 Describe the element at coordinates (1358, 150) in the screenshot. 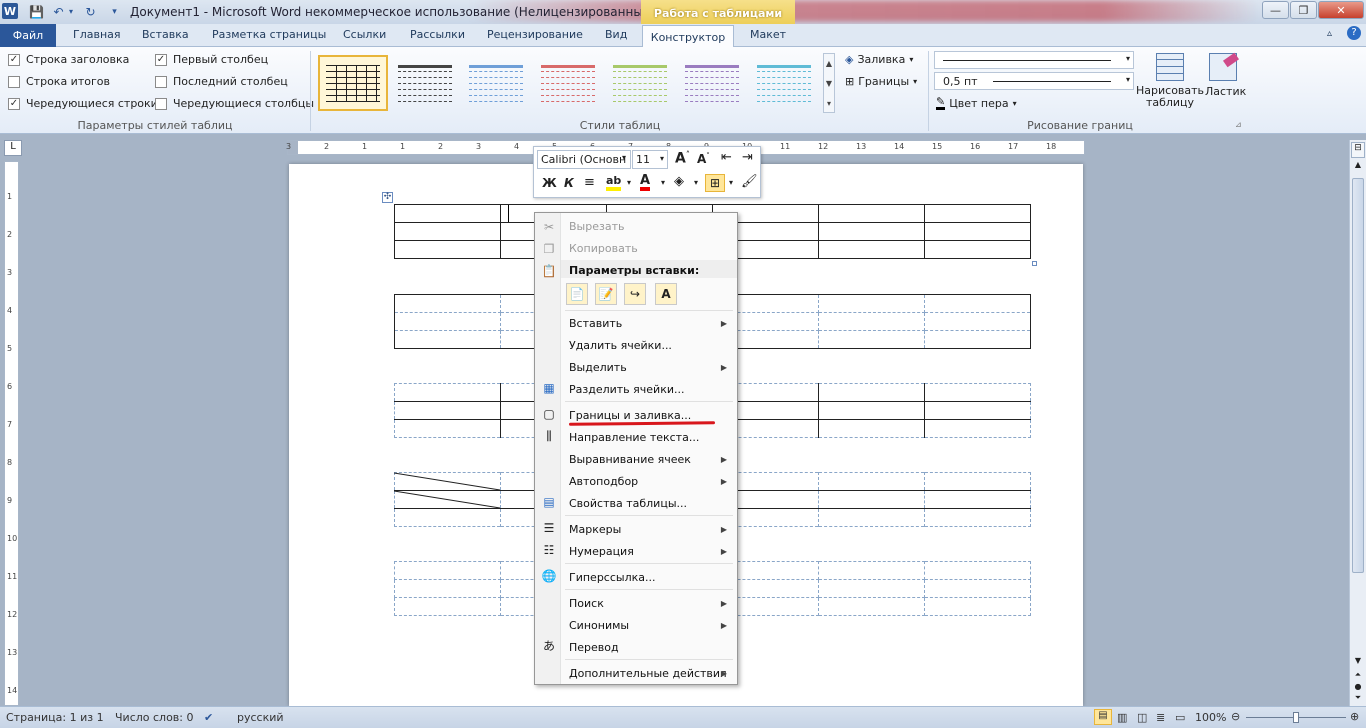

I see `ruler-toggle-icon: ⊟` at that location.